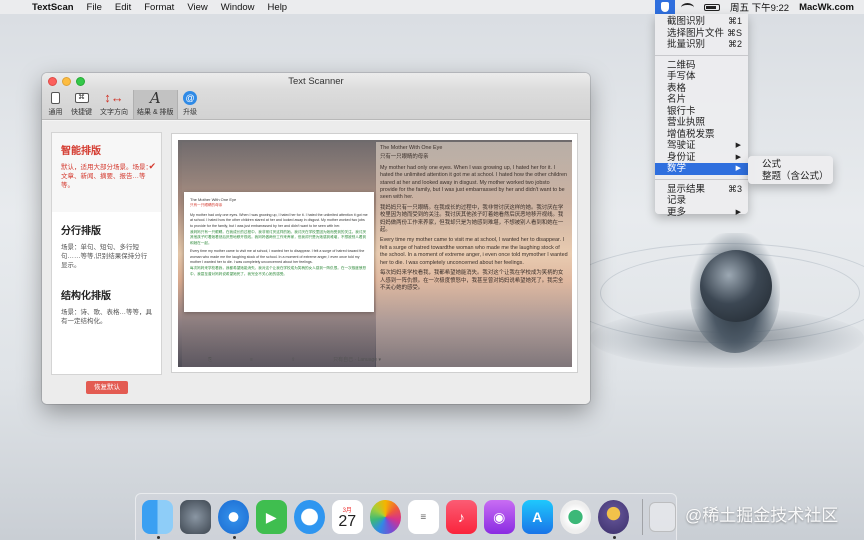 This screenshot has width=864, height=540. What do you see at coordinates (662, 517) in the screenshot?
I see `trash-icon` at bounding box center [662, 517].